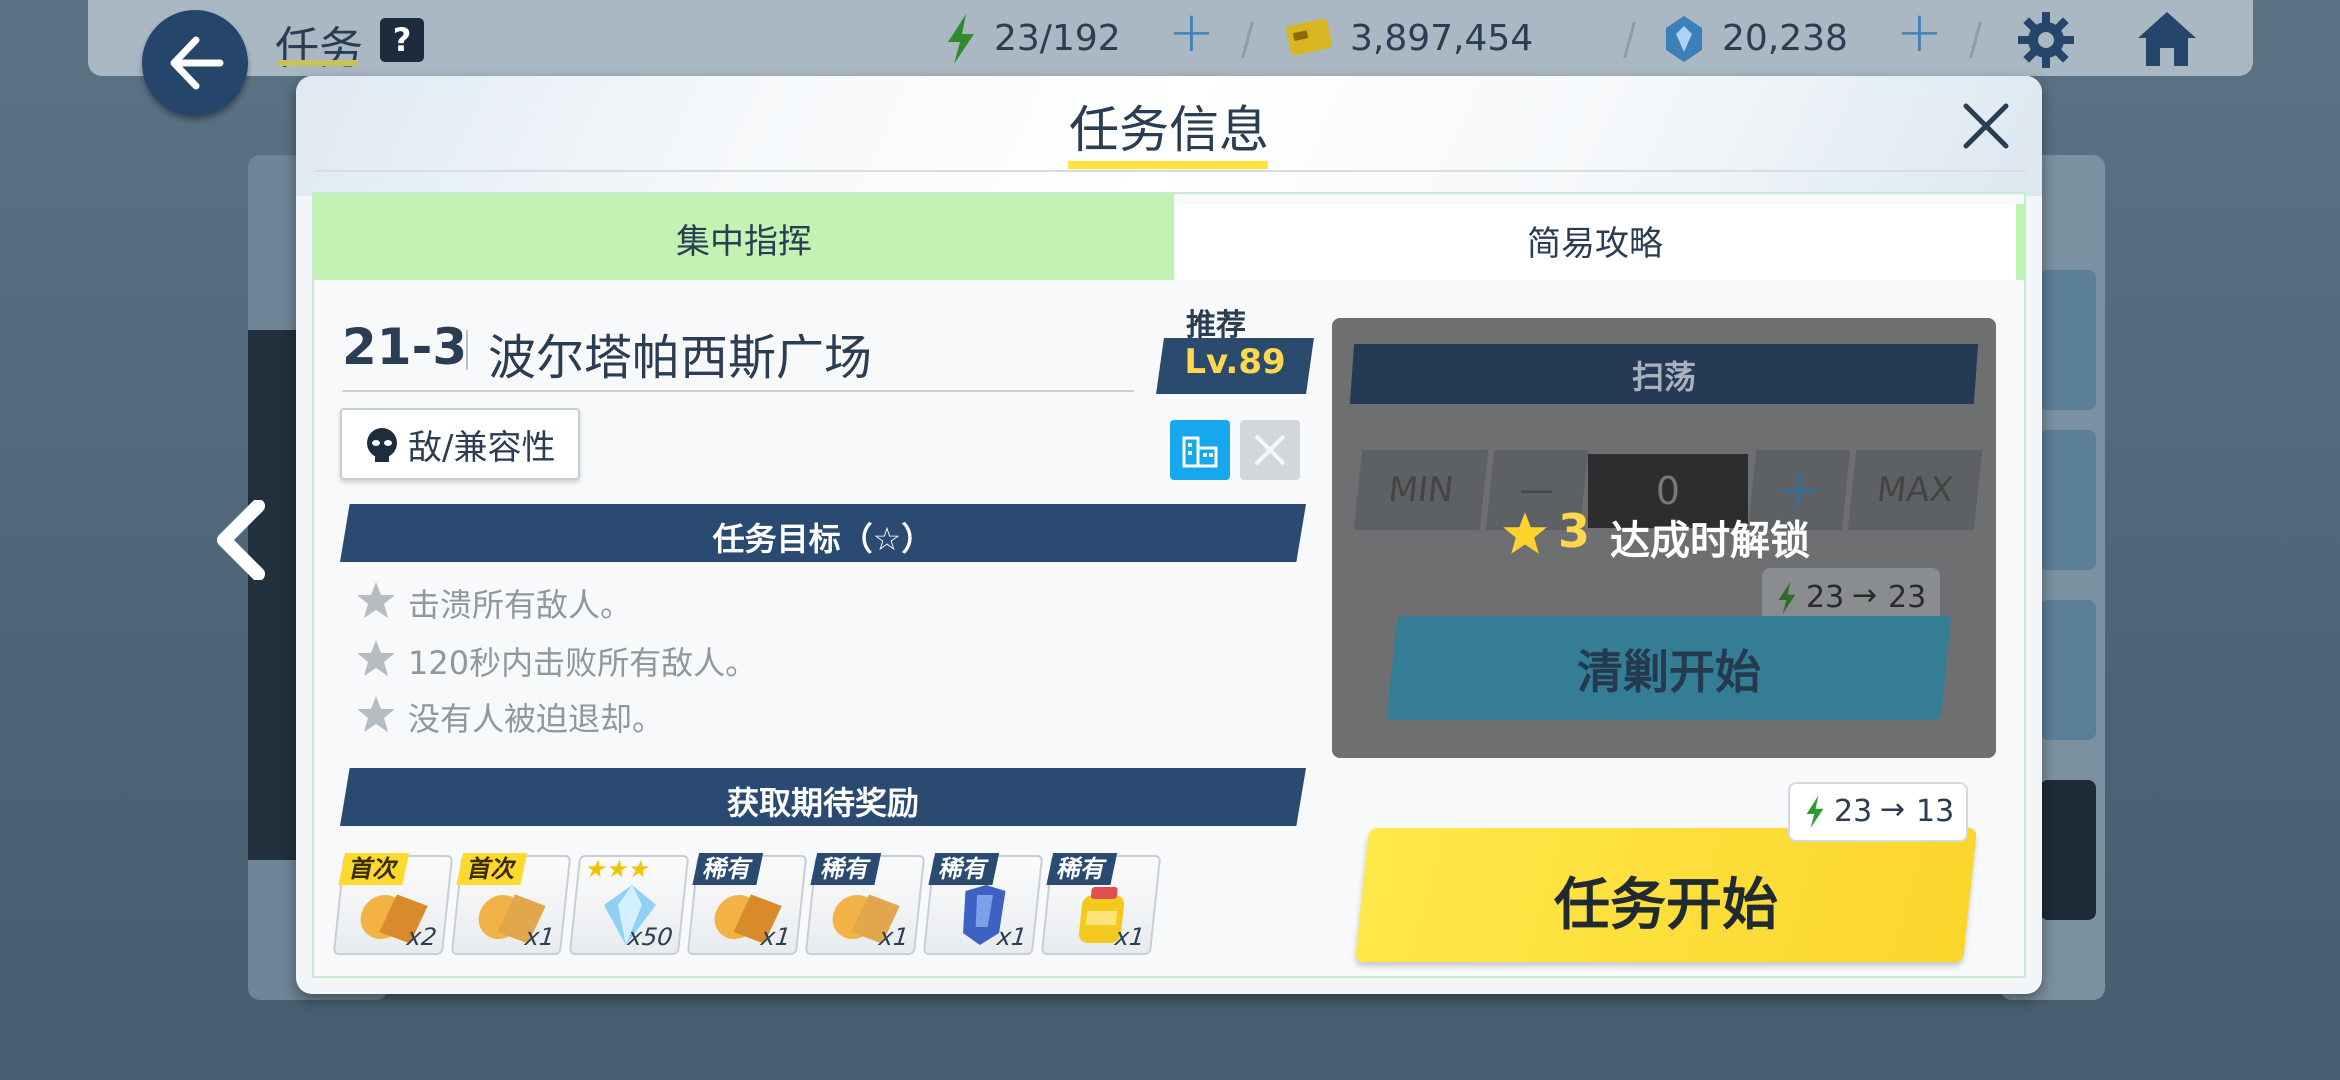 The image size is (2340, 1080). I want to click on close-icon, so click(1986, 126).